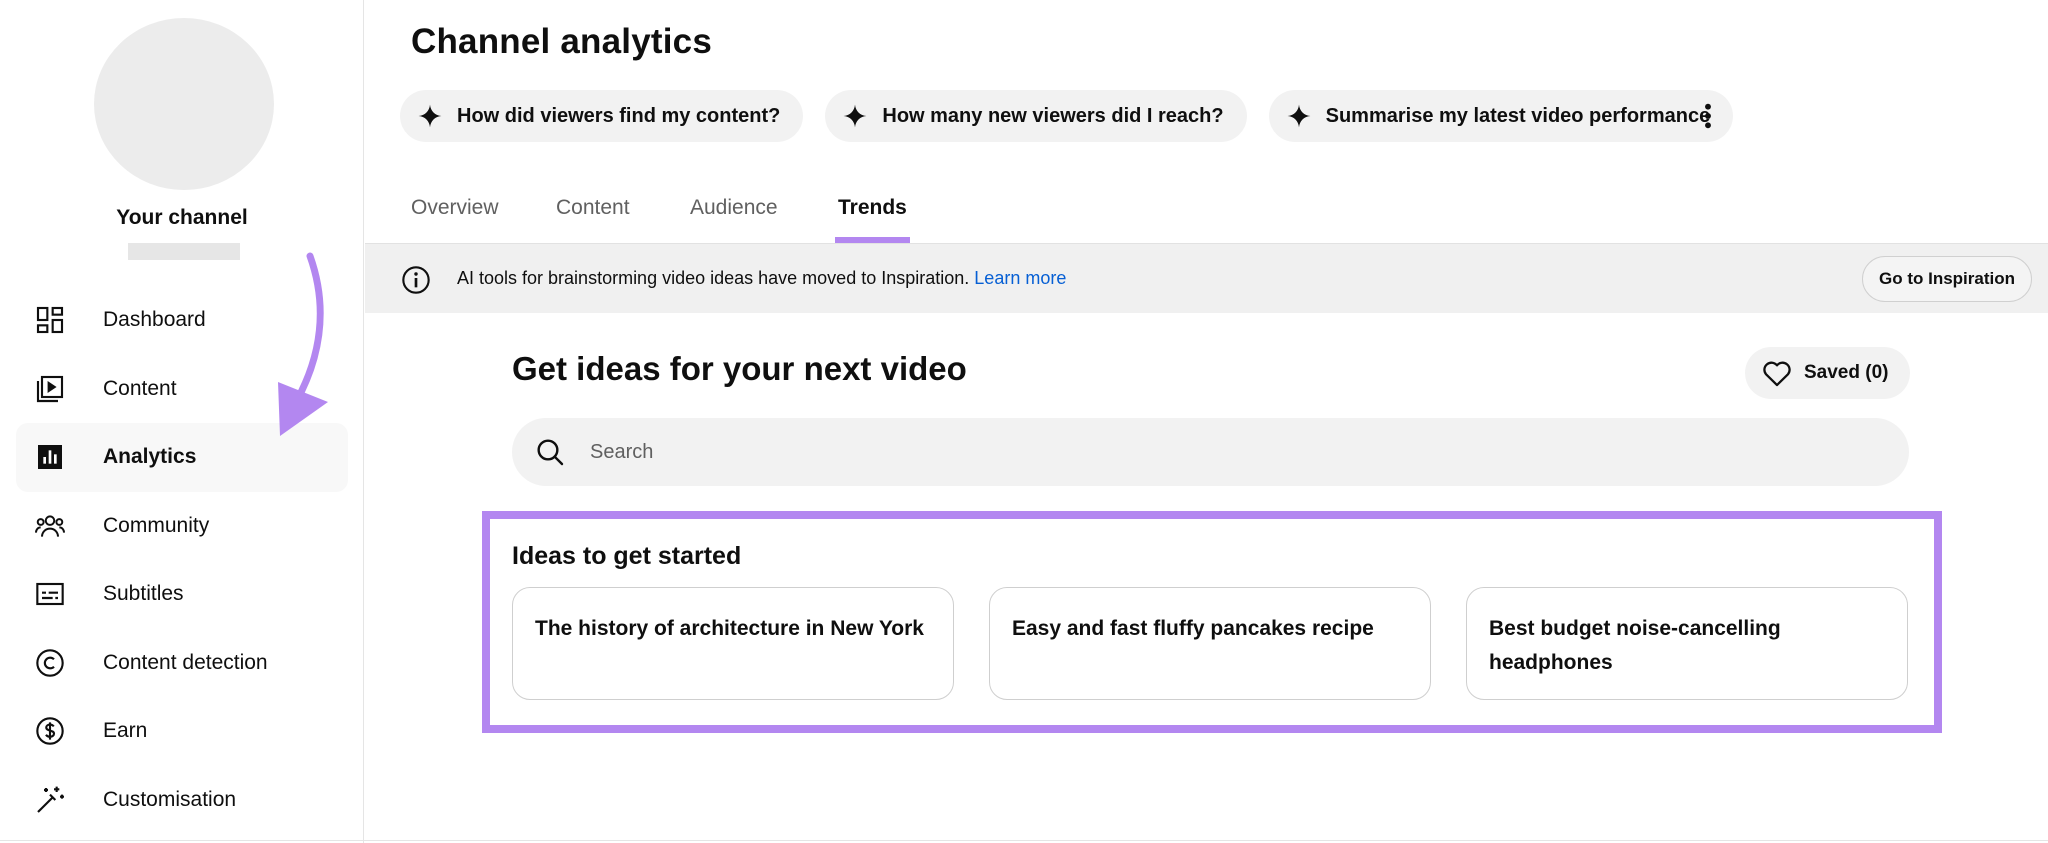 This screenshot has height=843, width=2048. I want to click on more-options-button, so click(1708, 116).